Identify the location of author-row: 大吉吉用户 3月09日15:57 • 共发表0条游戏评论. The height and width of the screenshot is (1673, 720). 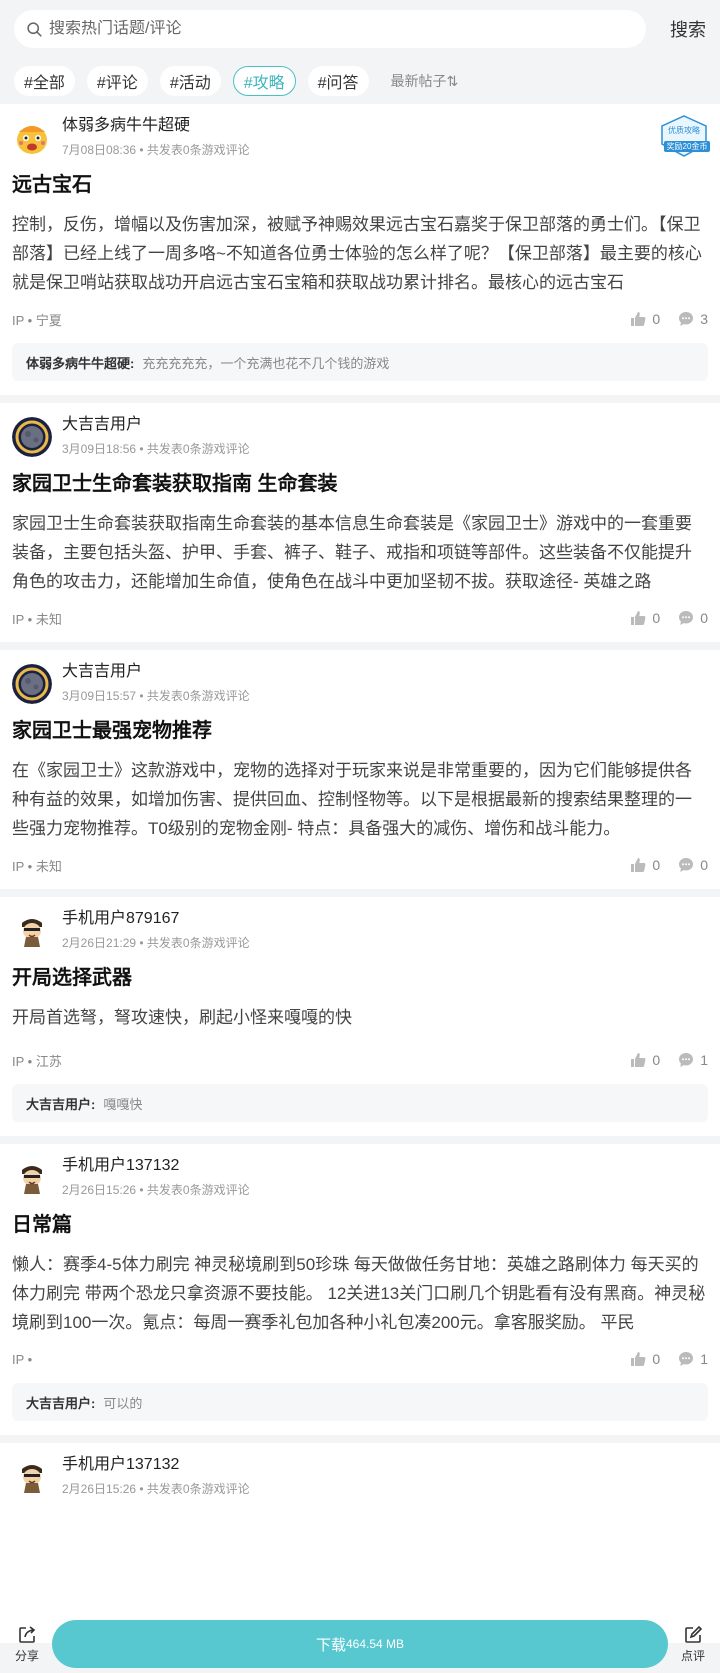
(360, 685).